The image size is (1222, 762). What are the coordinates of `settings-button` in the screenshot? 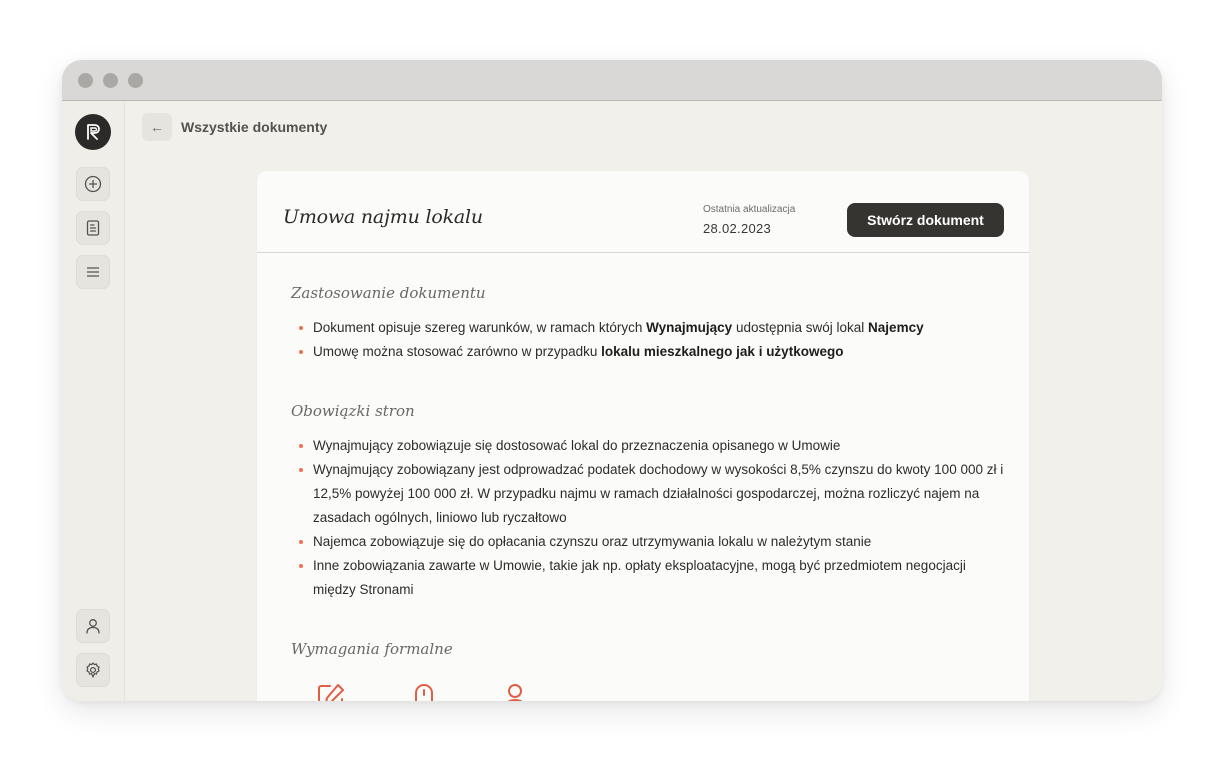 It's located at (93, 670).